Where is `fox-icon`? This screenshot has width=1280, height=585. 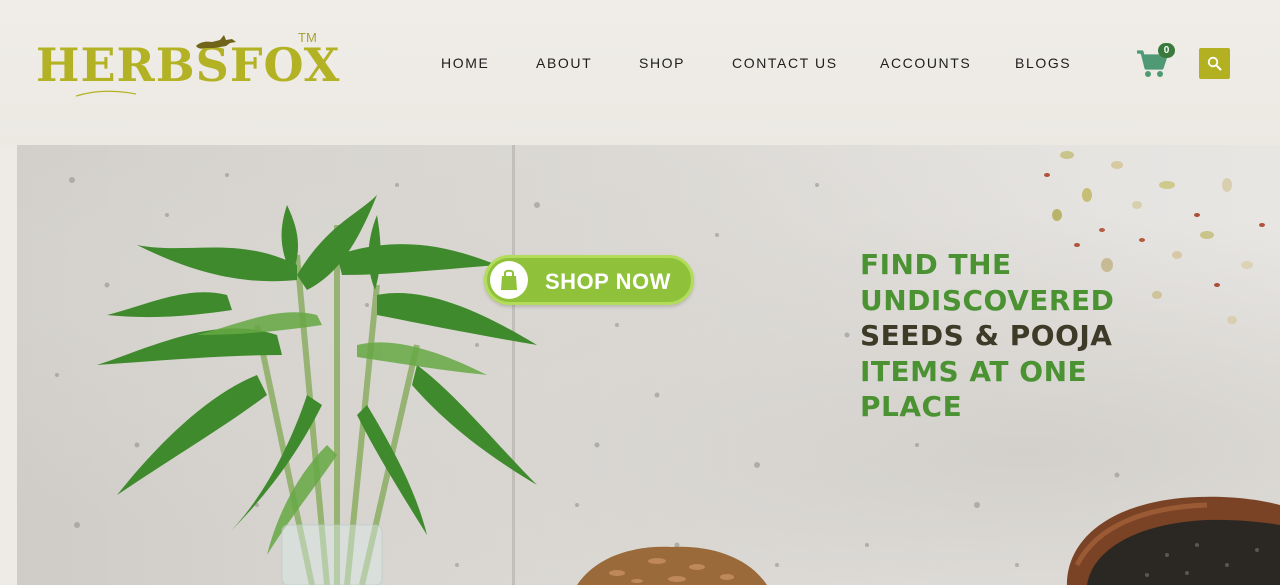
fox-icon is located at coordinates (216, 42).